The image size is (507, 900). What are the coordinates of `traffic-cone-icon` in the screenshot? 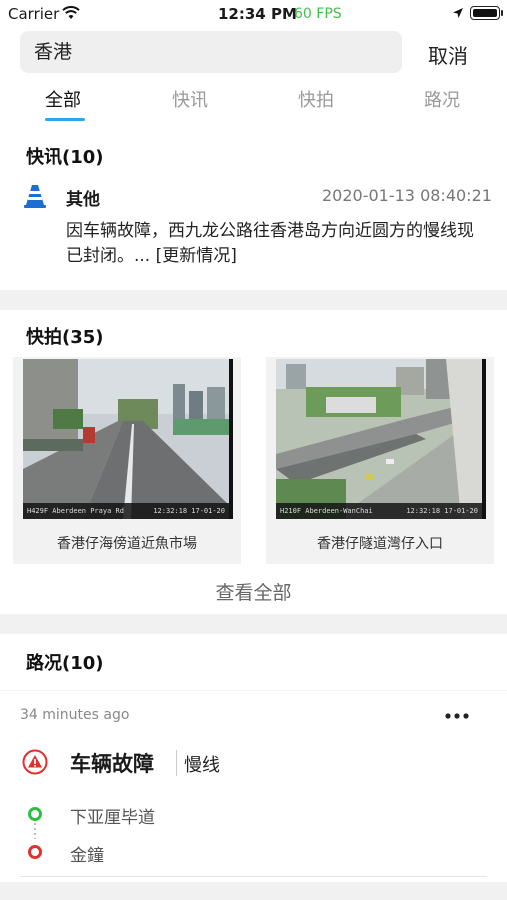 It's located at (35, 196).